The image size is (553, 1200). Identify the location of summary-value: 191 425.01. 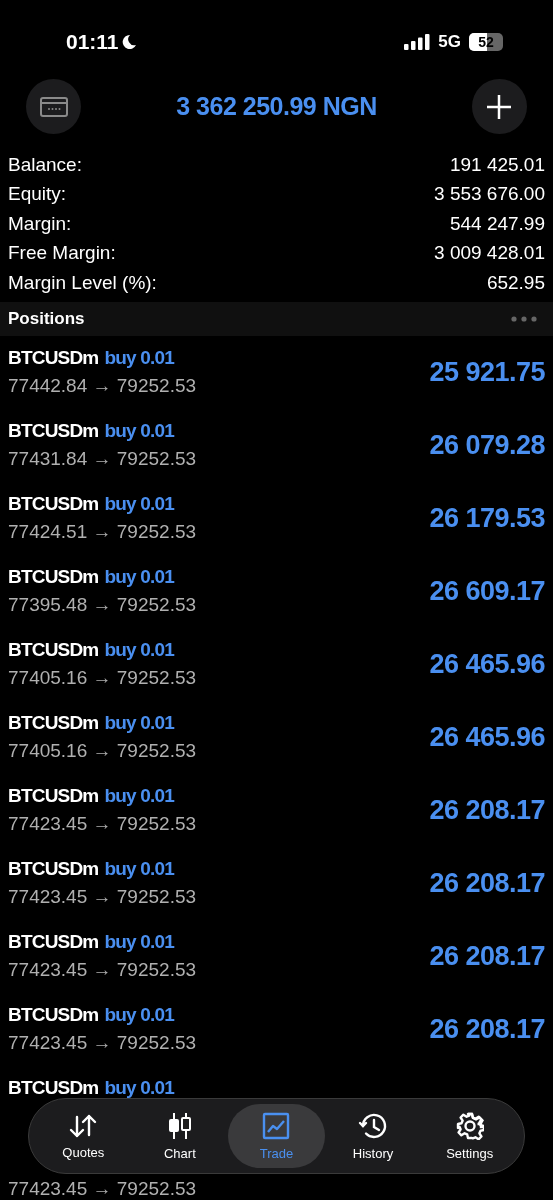
(497, 164).